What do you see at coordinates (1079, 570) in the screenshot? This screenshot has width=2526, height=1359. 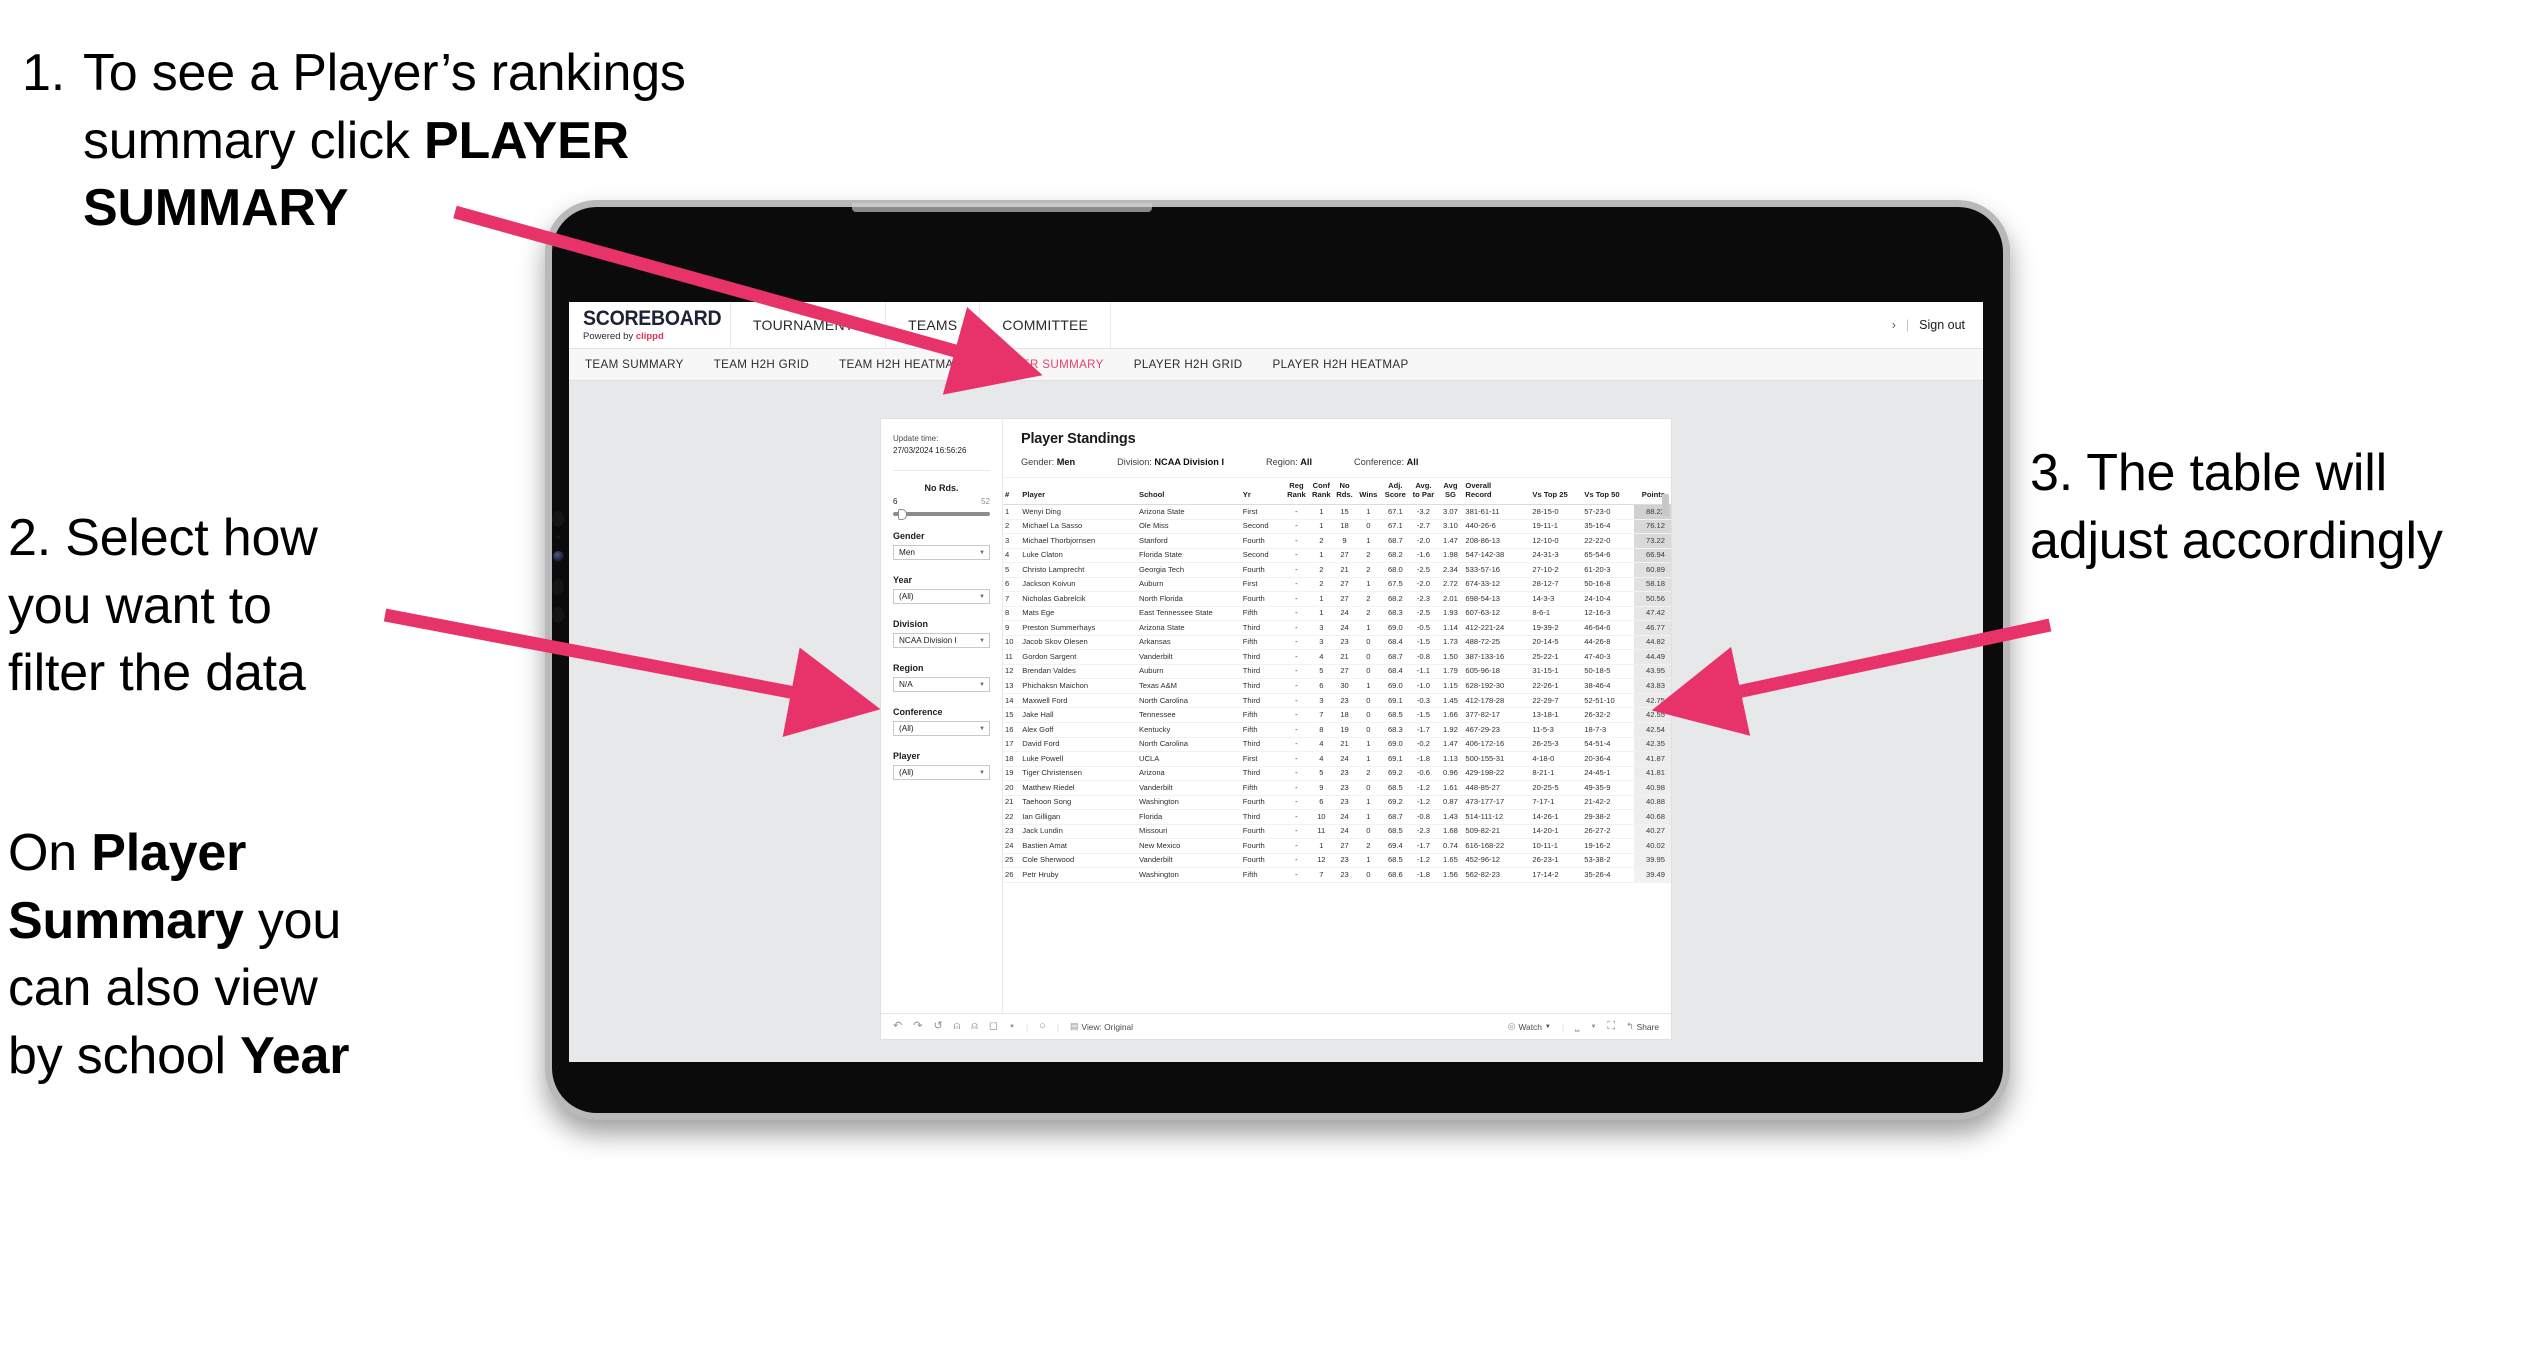 I see `cell-player: Christo Lamprecht` at bounding box center [1079, 570].